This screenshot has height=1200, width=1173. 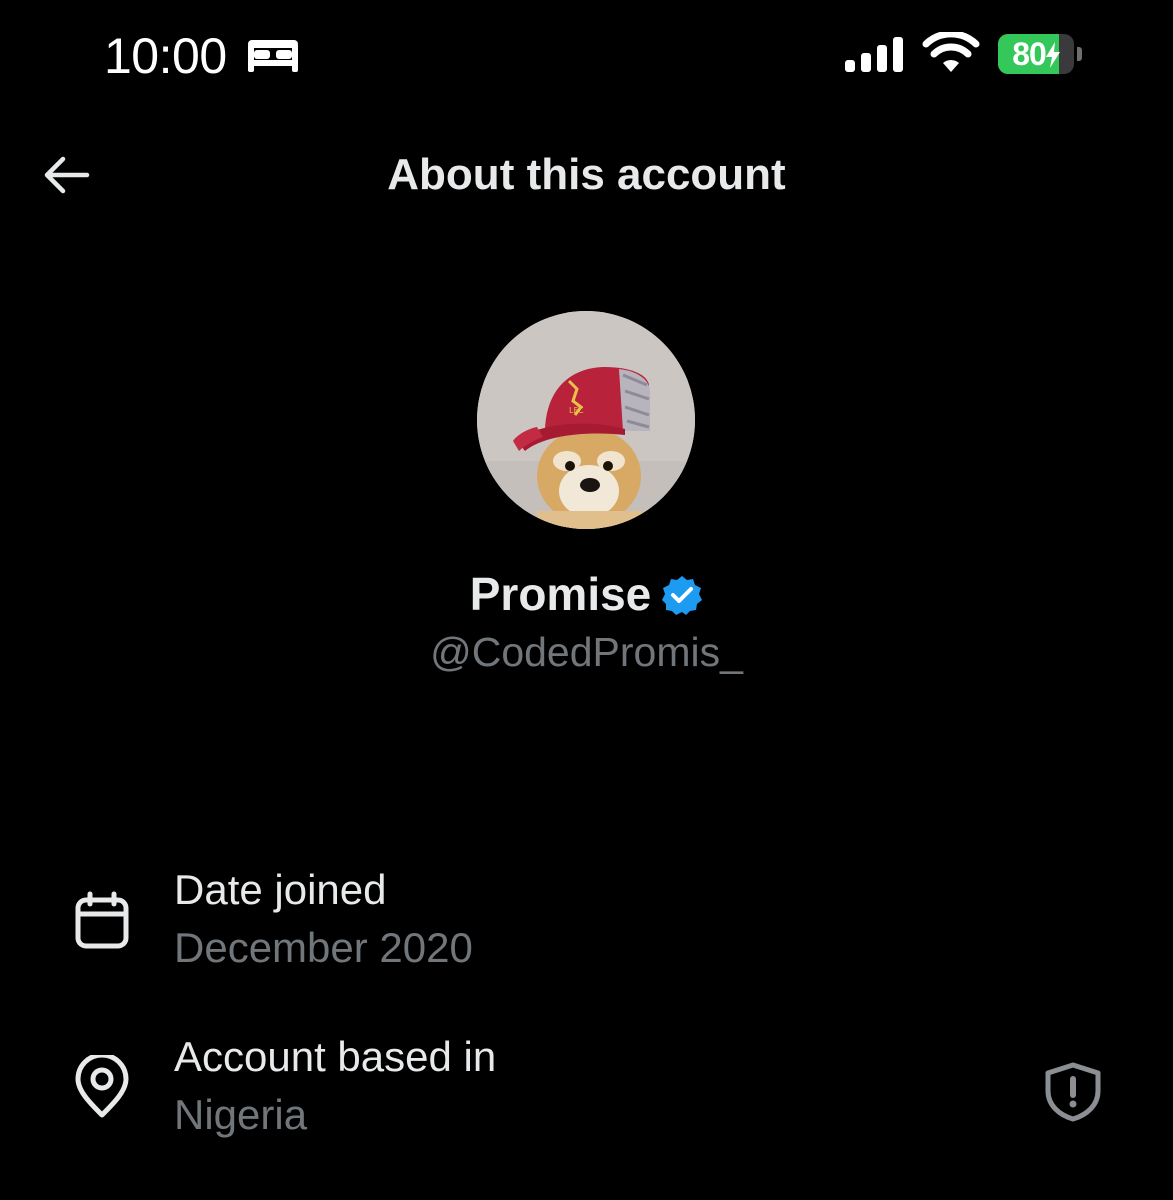 What do you see at coordinates (102, 920) in the screenshot?
I see `calendar-icon` at bounding box center [102, 920].